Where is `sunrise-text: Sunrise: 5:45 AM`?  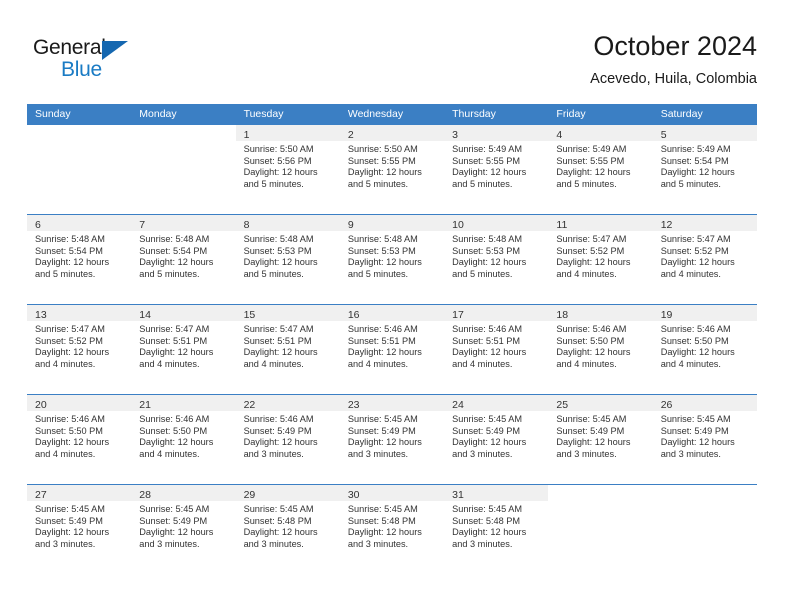
sunrise-text: Sunrise: 5:45 AM is located at coordinates (487, 509).